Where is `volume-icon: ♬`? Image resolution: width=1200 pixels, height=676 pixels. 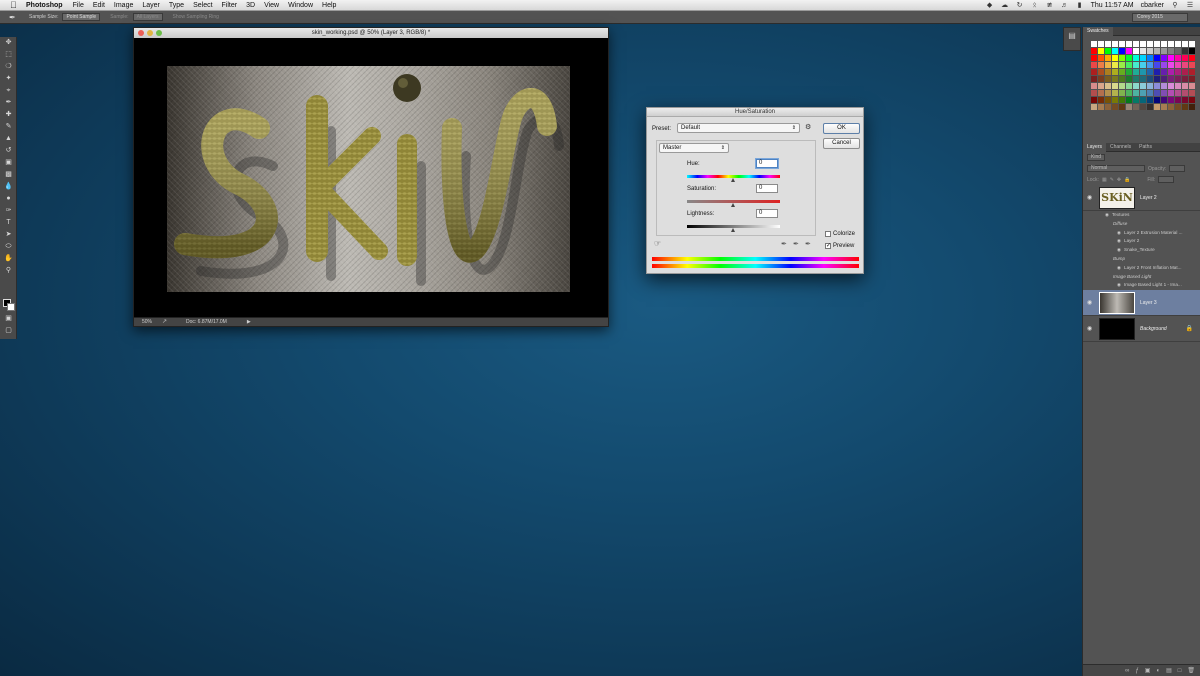
volume-icon: ♬ is located at coordinates (1065, 5).